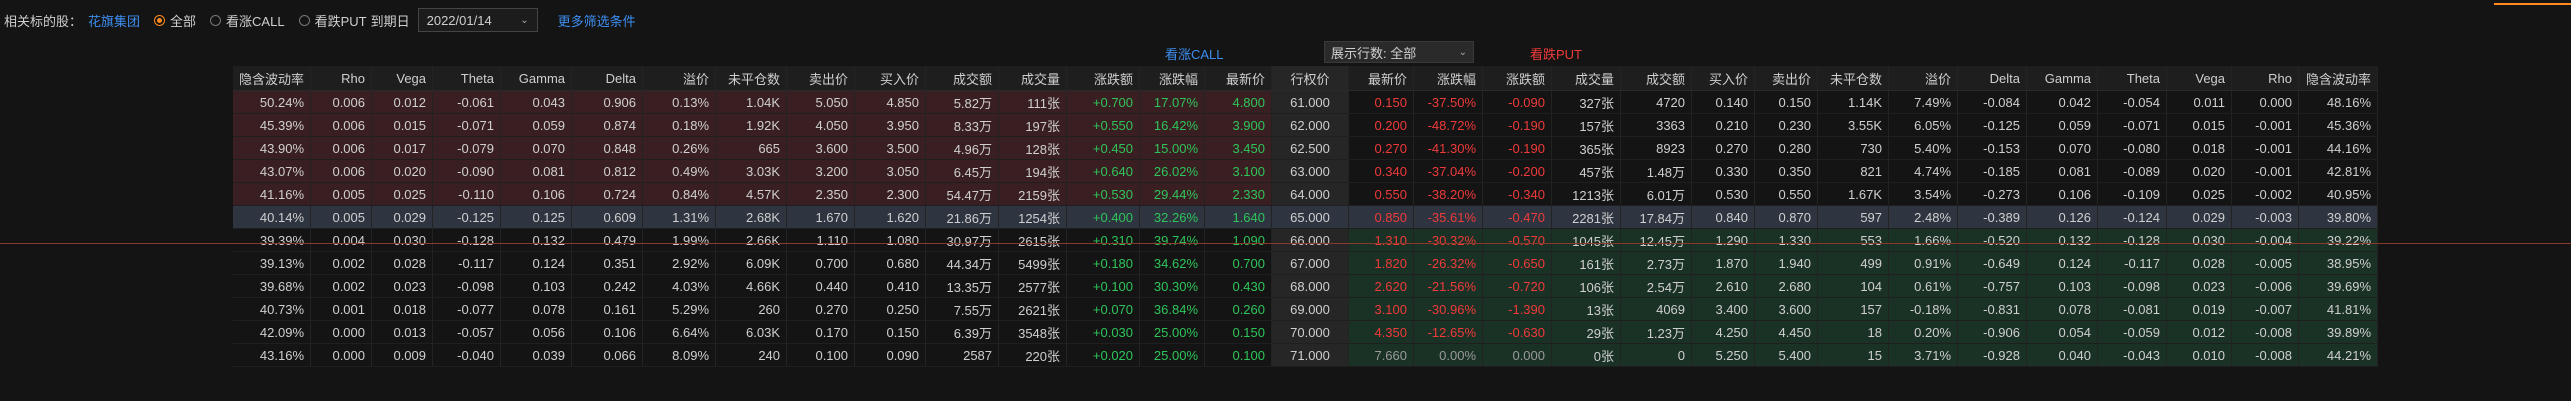  Describe the element at coordinates (467, 125) in the screenshot. I see `call-cell: -0.071` at that location.